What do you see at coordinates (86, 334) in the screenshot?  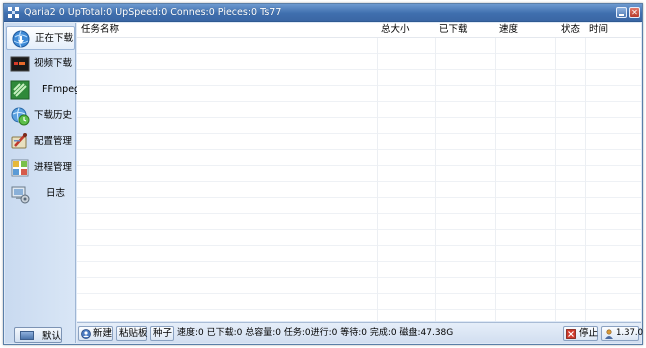 I see `new-icon` at bounding box center [86, 334].